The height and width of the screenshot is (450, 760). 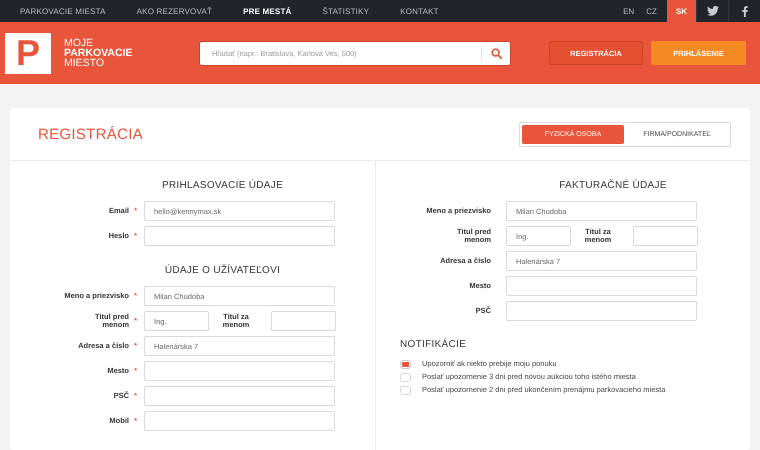 What do you see at coordinates (90, 134) in the screenshot?
I see `page-title: REGISTRÁCIA` at bounding box center [90, 134].